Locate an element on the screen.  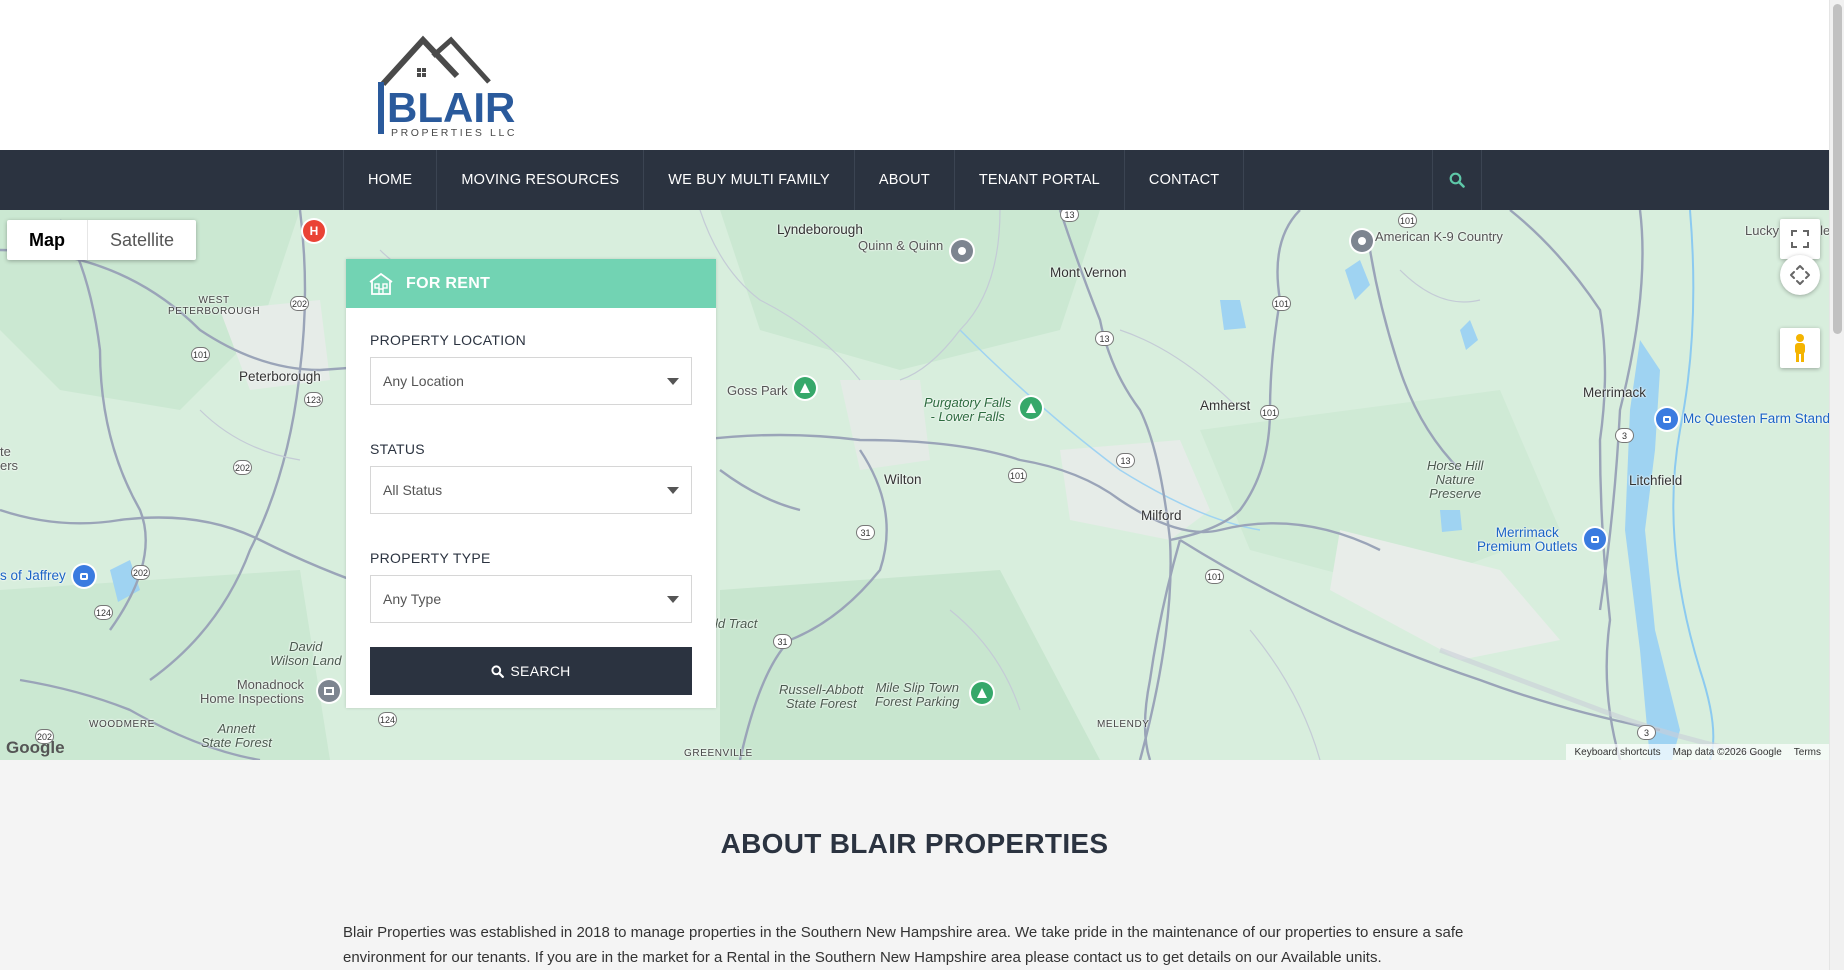
search-button: SEARCH is located at coordinates (531, 671).